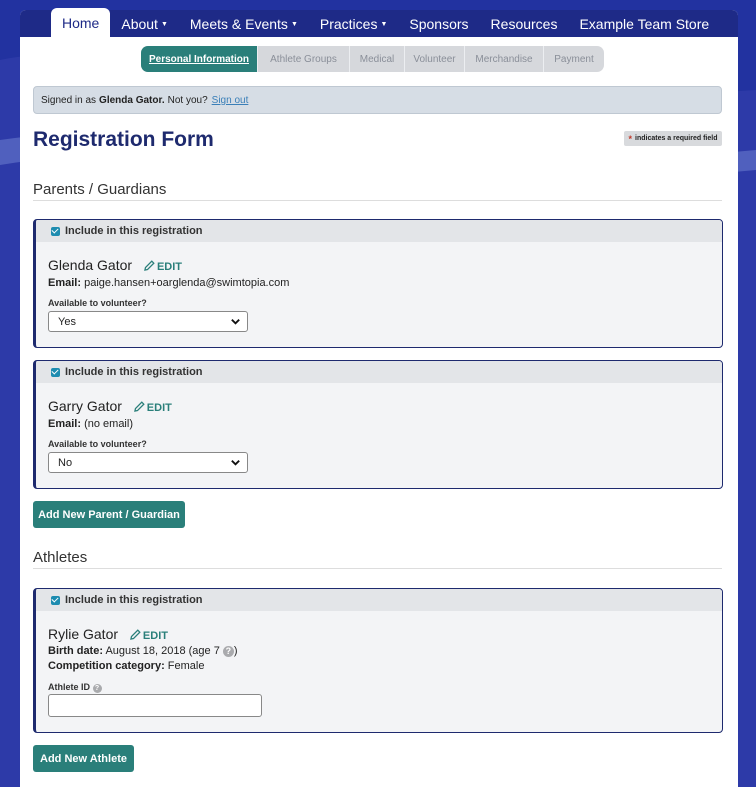 The width and height of the screenshot is (756, 787). What do you see at coordinates (199, 59) in the screenshot?
I see `step-personal-information: Personal Information` at bounding box center [199, 59].